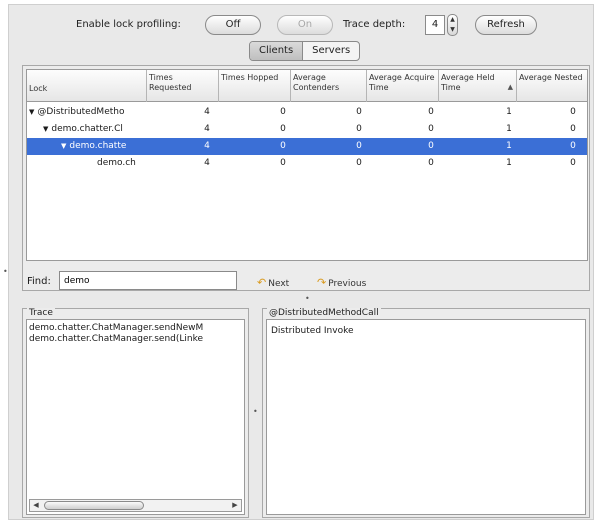  I want to click on find-label: Find:, so click(39, 281).